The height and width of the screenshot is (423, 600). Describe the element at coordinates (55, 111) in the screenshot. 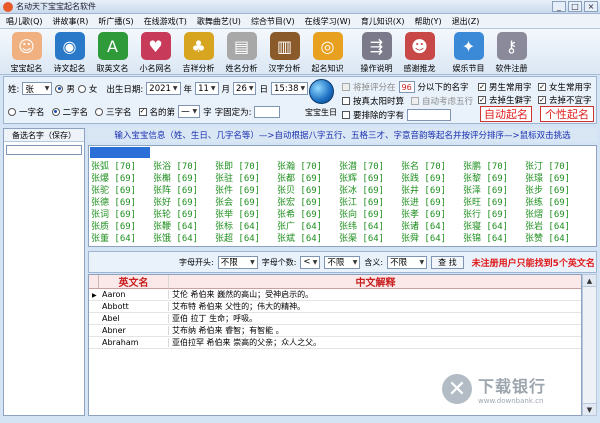

I see `two-char-radio` at that location.